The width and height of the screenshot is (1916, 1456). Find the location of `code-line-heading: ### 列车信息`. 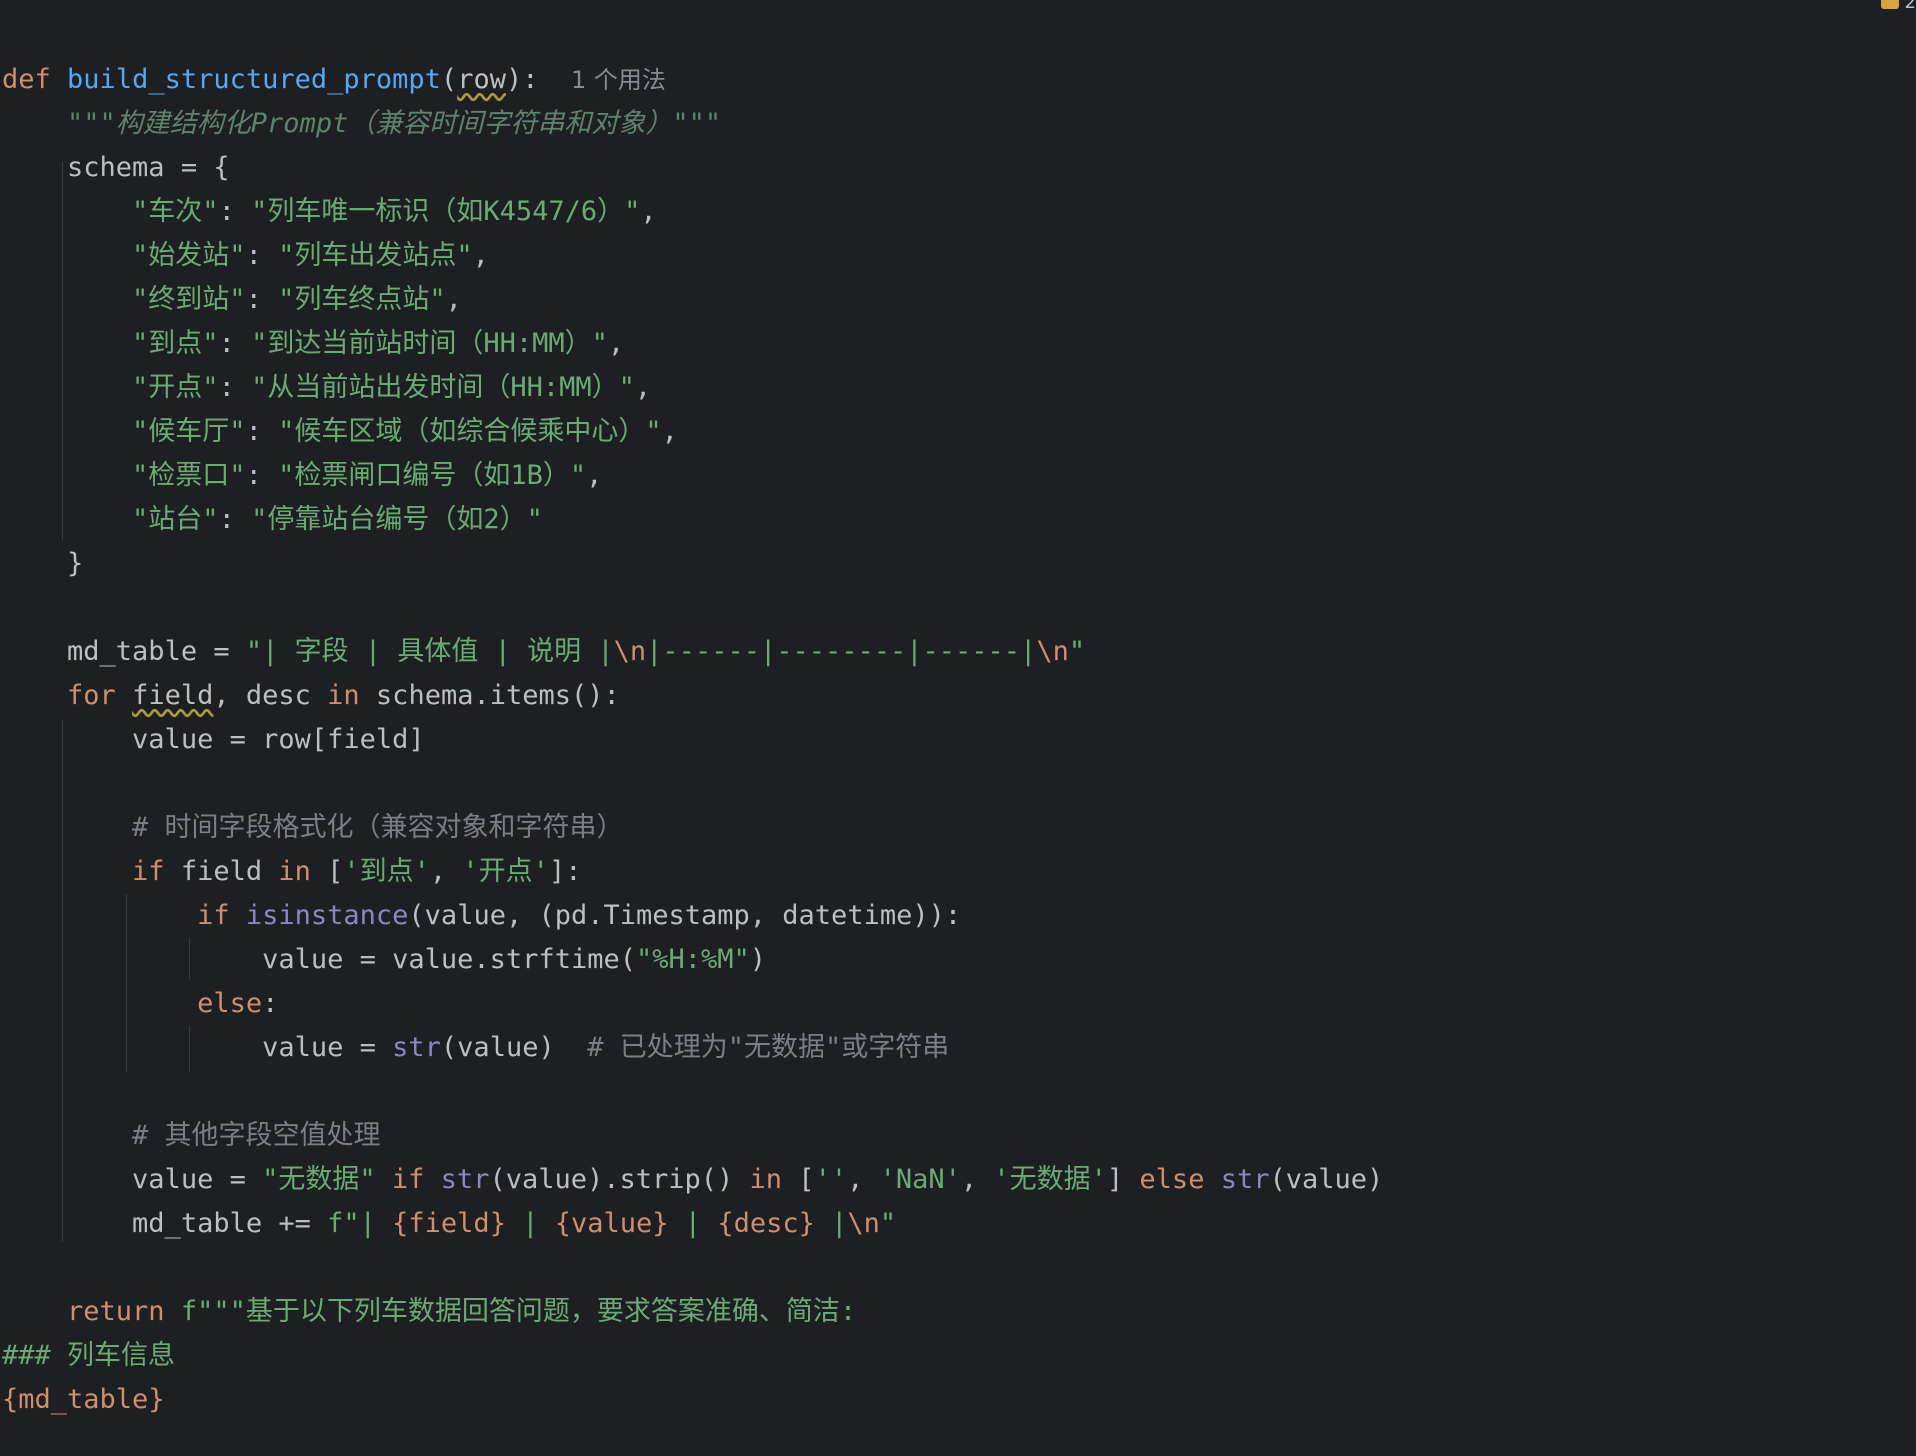

code-line-heading: ### 列车信息 is located at coordinates (88, 1356).